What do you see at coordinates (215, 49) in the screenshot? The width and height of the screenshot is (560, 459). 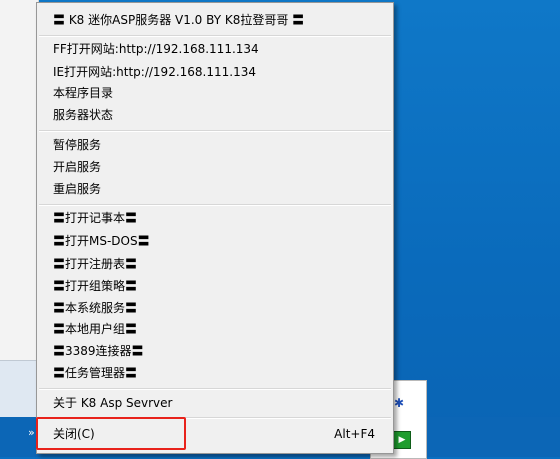 I see `menu-item-ff-open-site: FF打开网站:http://192.168.111.134` at bounding box center [215, 49].